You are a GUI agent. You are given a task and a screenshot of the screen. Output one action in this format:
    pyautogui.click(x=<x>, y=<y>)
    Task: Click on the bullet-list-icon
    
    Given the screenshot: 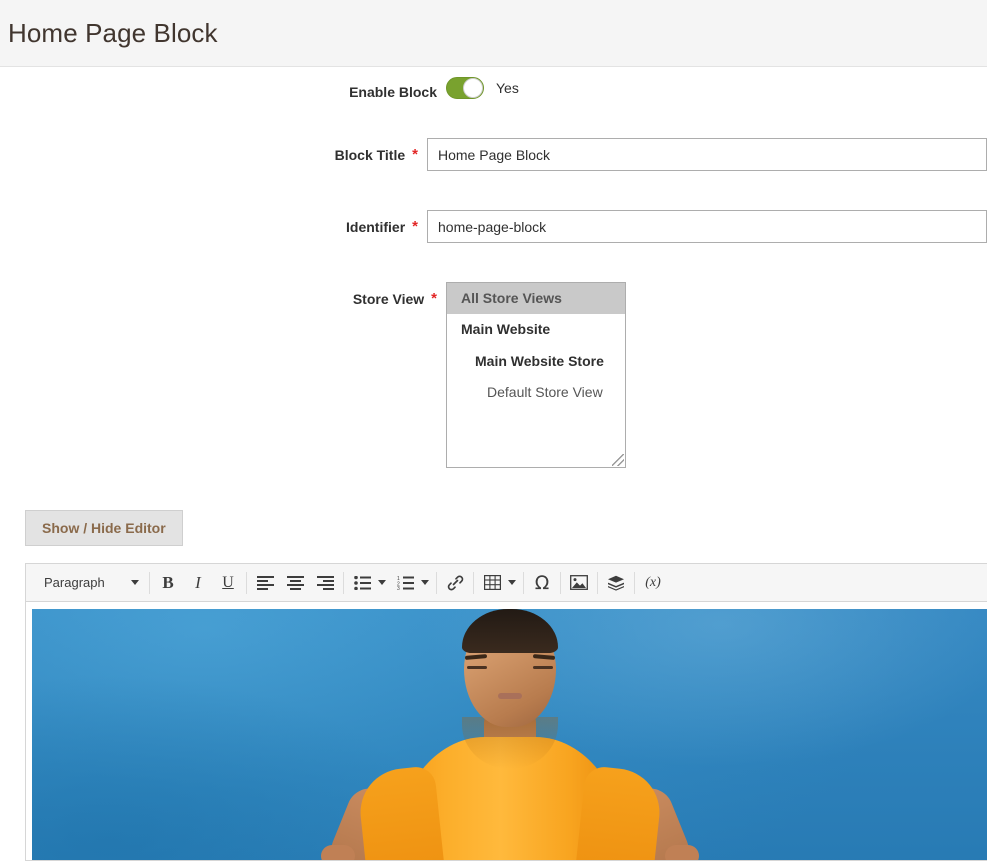 What is the action you would take?
    pyautogui.click(x=362, y=583)
    